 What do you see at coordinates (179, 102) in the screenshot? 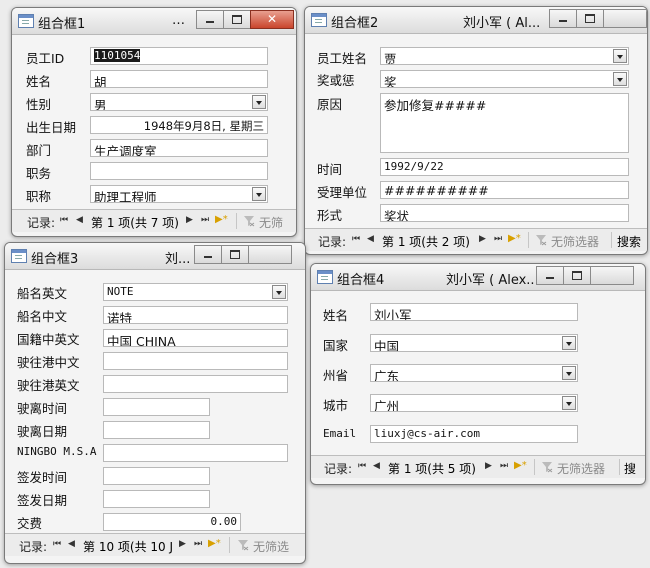
I see `gender-combo: 男` at bounding box center [179, 102].